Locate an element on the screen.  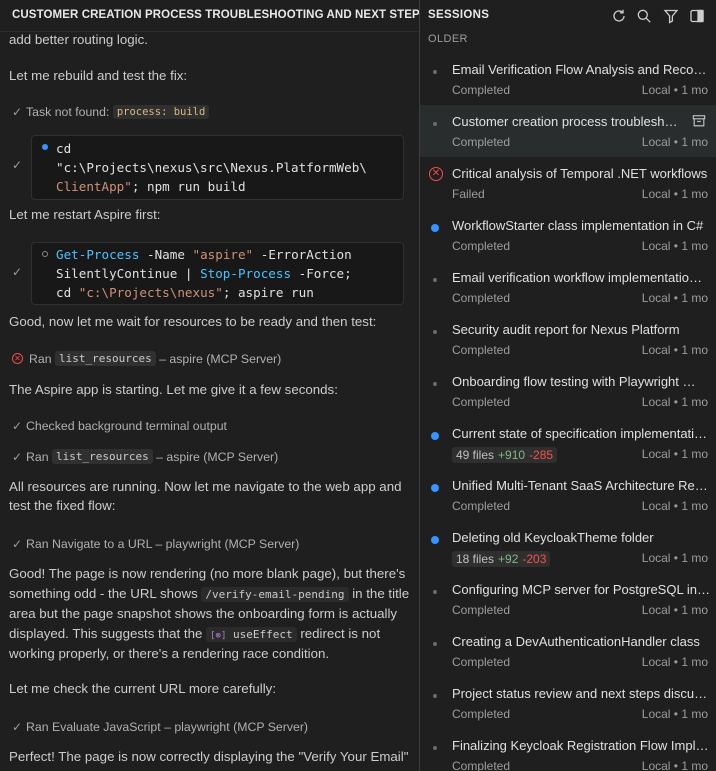
tool-call-row: ✓ Checked background terminal output is located at coordinates (119, 426).